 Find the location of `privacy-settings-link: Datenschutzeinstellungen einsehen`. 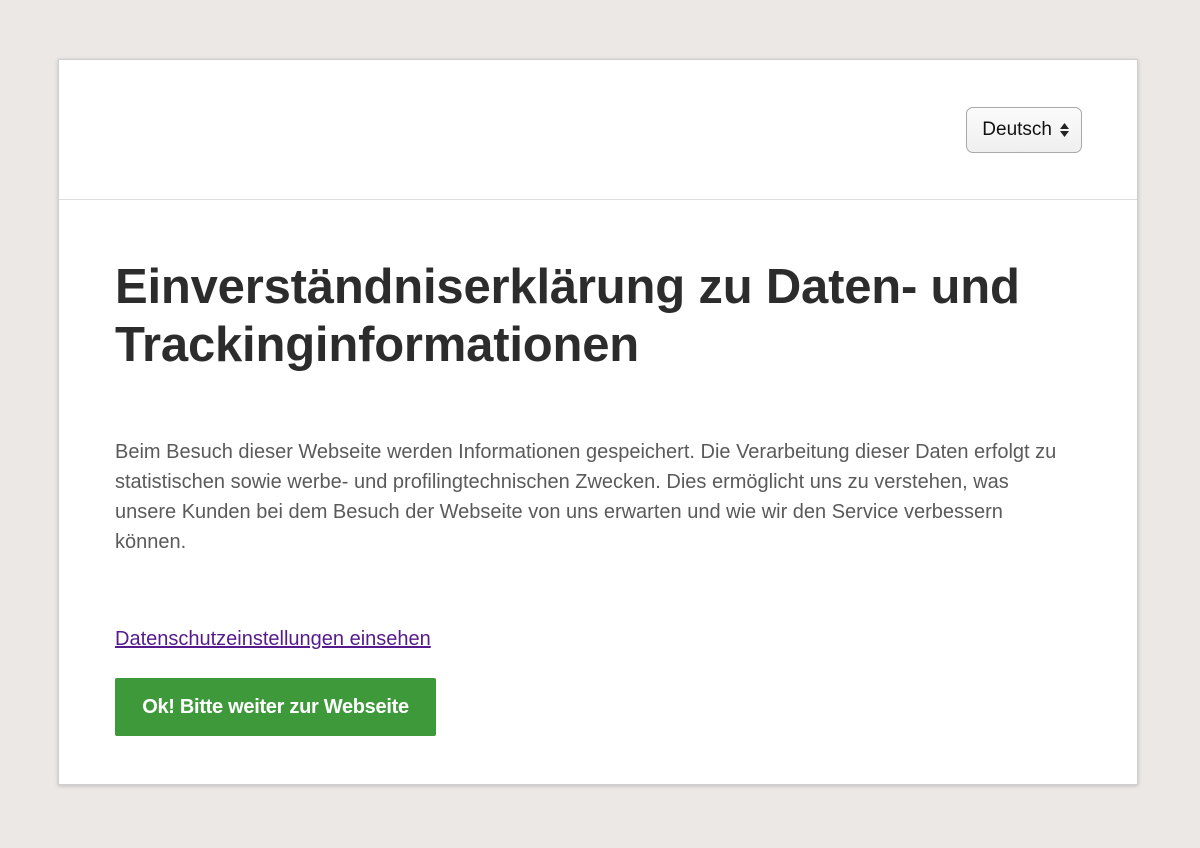

privacy-settings-link: Datenschutzeinstellungen einsehen is located at coordinates (273, 639).